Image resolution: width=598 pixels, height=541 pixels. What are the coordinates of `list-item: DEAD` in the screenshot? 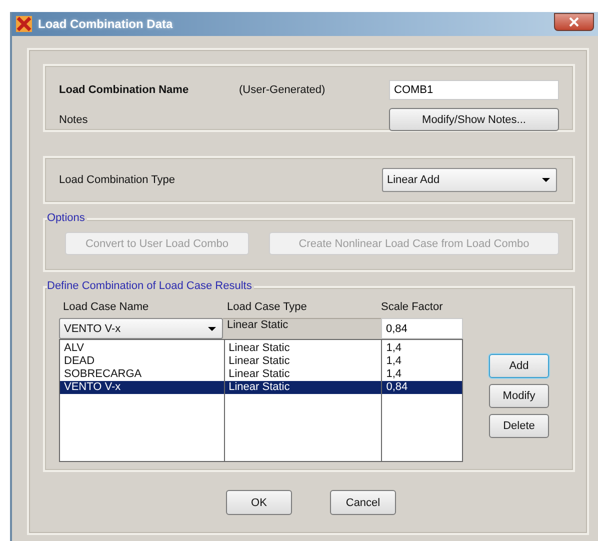 It's located at (142, 361).